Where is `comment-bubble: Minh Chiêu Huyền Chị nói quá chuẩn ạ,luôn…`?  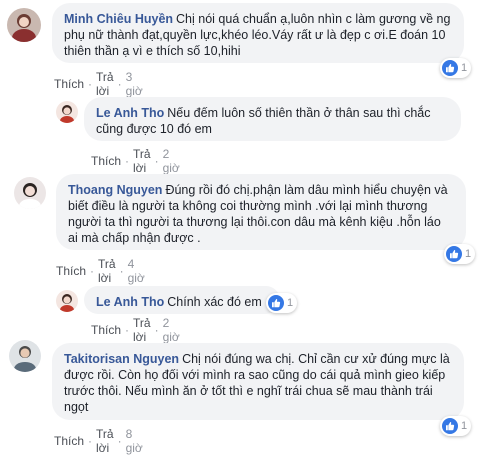 comment-bubble: Minh Chiêu Huyền Chị nói quá chuẩn ạ,luôn… is located at coordinates (258, 33).